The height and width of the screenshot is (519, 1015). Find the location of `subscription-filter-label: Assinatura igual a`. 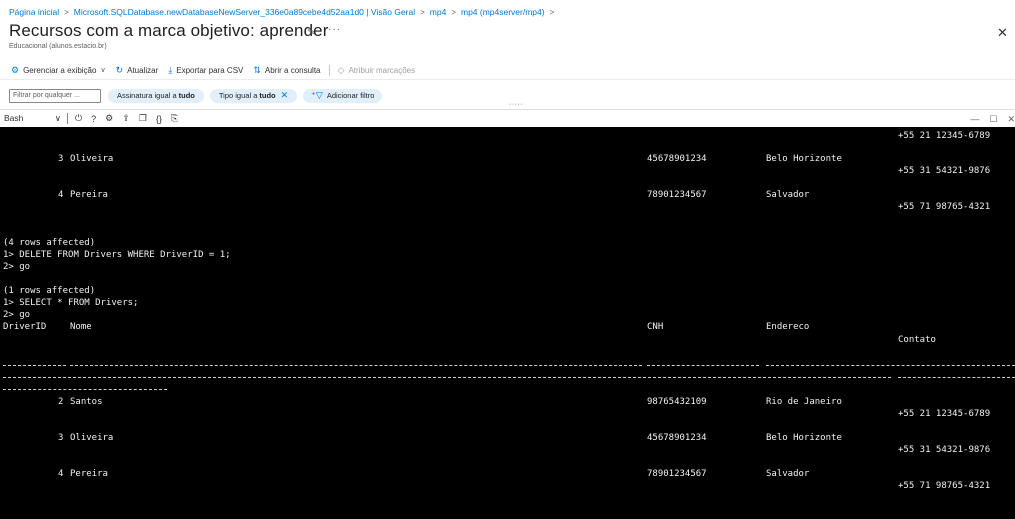

subscription-filter-label: Assinatura igual a is located at coordinates (147, 95).